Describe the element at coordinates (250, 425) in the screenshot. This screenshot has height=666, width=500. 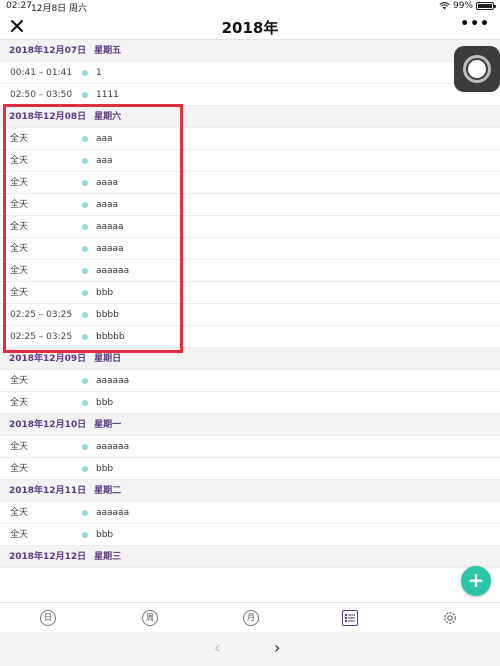
I see `date-header: 2018年12月10日 星期一` at that location.